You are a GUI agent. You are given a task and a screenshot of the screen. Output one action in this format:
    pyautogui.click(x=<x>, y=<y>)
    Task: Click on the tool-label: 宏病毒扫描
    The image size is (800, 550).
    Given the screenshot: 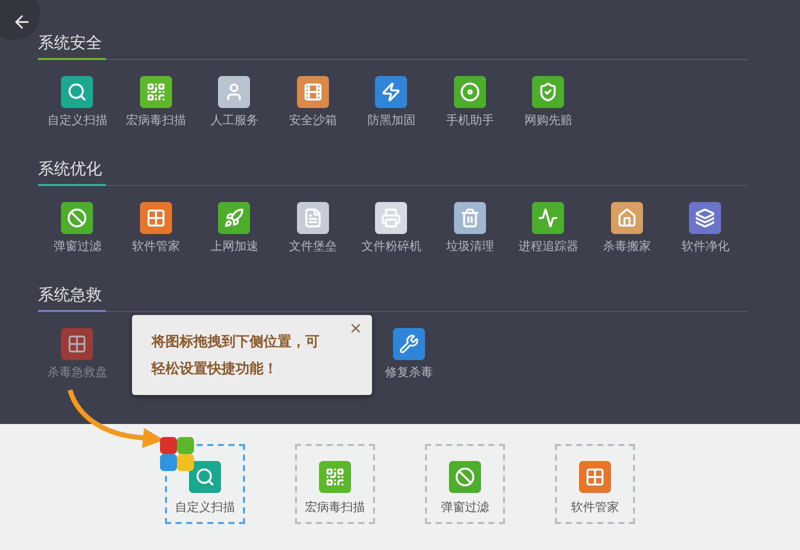 What is the action you would take?
    pyautogui.click(x=156, y=120)
    